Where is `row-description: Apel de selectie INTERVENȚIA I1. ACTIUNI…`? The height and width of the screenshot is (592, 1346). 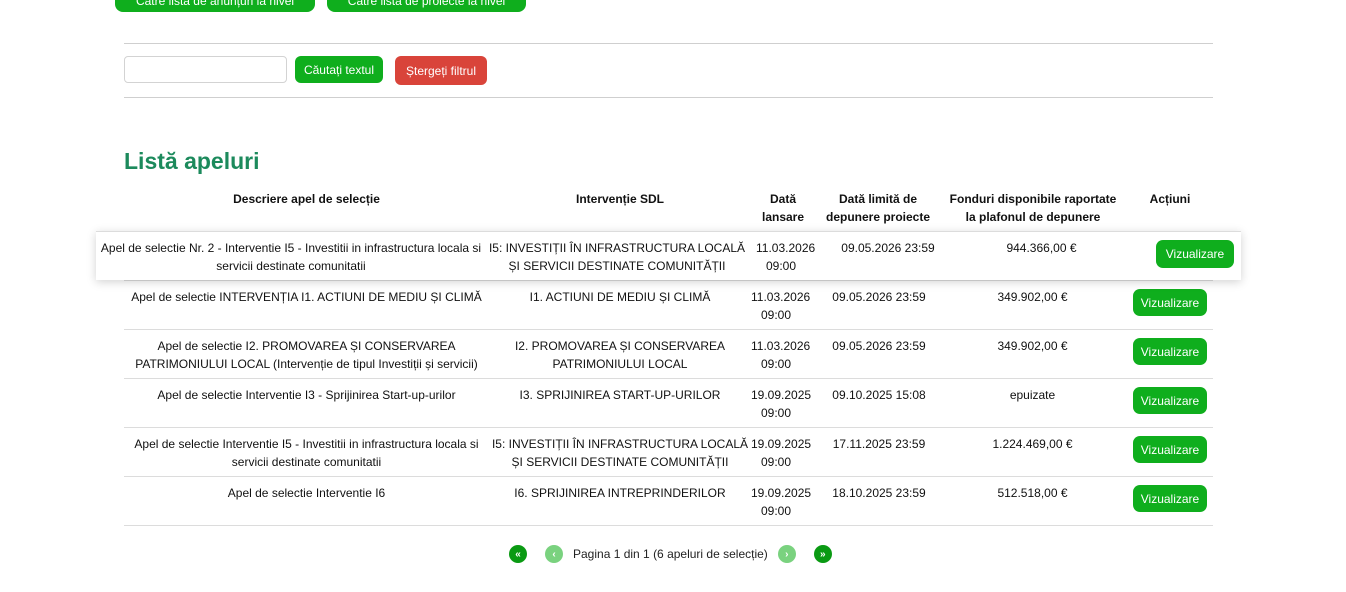
row-description: Apel de selectie INTERVENȚIA I1. ACTIUNI… is located at coordinates (306, 297).